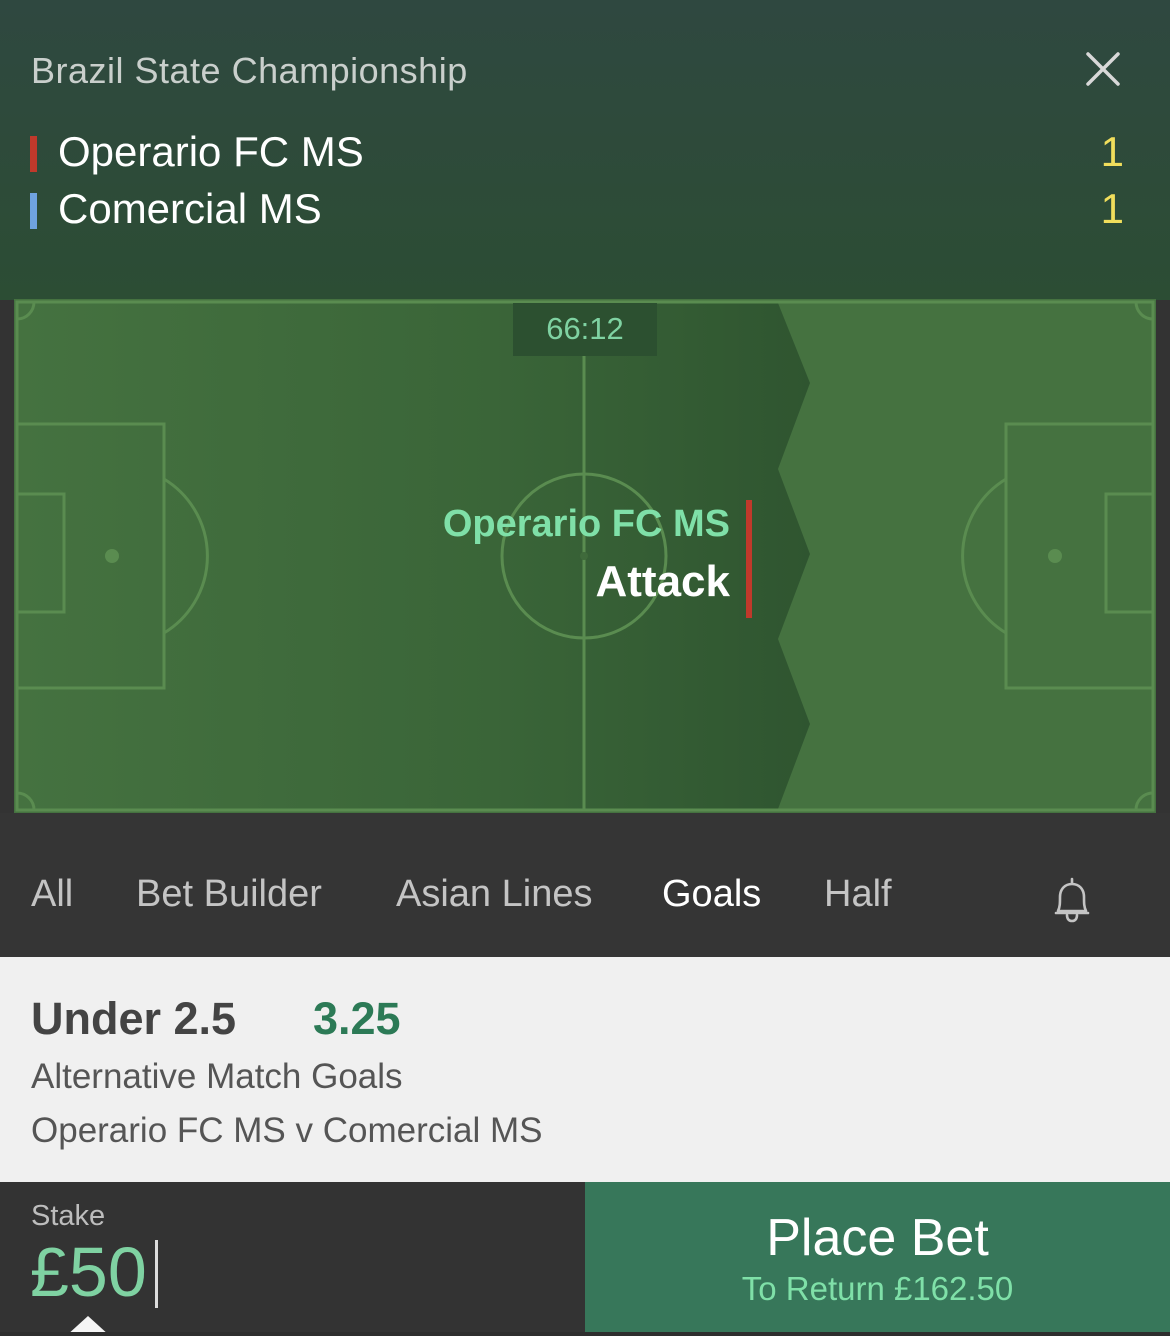  Describe the element at coordinates (287, 1130) in the screenshot. I see `selection-event: Operario FC MS v Comercial MS` at that location.